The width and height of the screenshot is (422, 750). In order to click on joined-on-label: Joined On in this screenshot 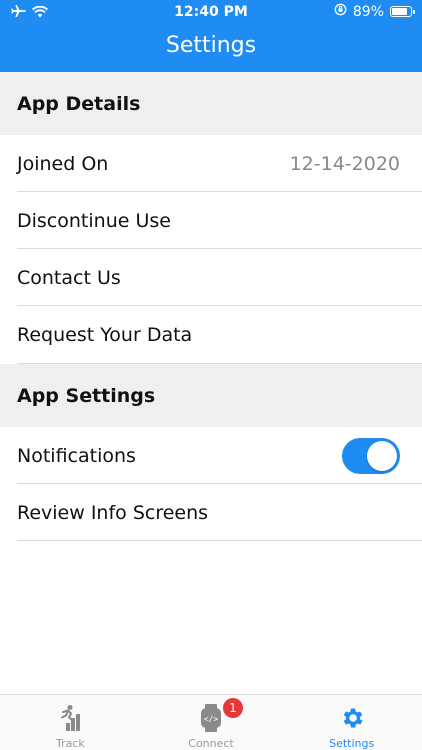, I will do `click(63, 163)`.